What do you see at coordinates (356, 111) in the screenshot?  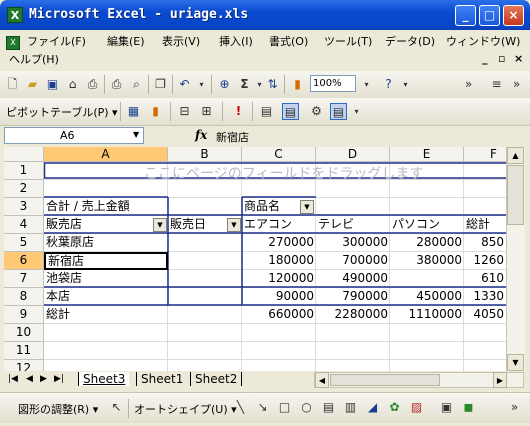 I see `toolbar-options-icon: ▾` at bounding box center [356, 111].